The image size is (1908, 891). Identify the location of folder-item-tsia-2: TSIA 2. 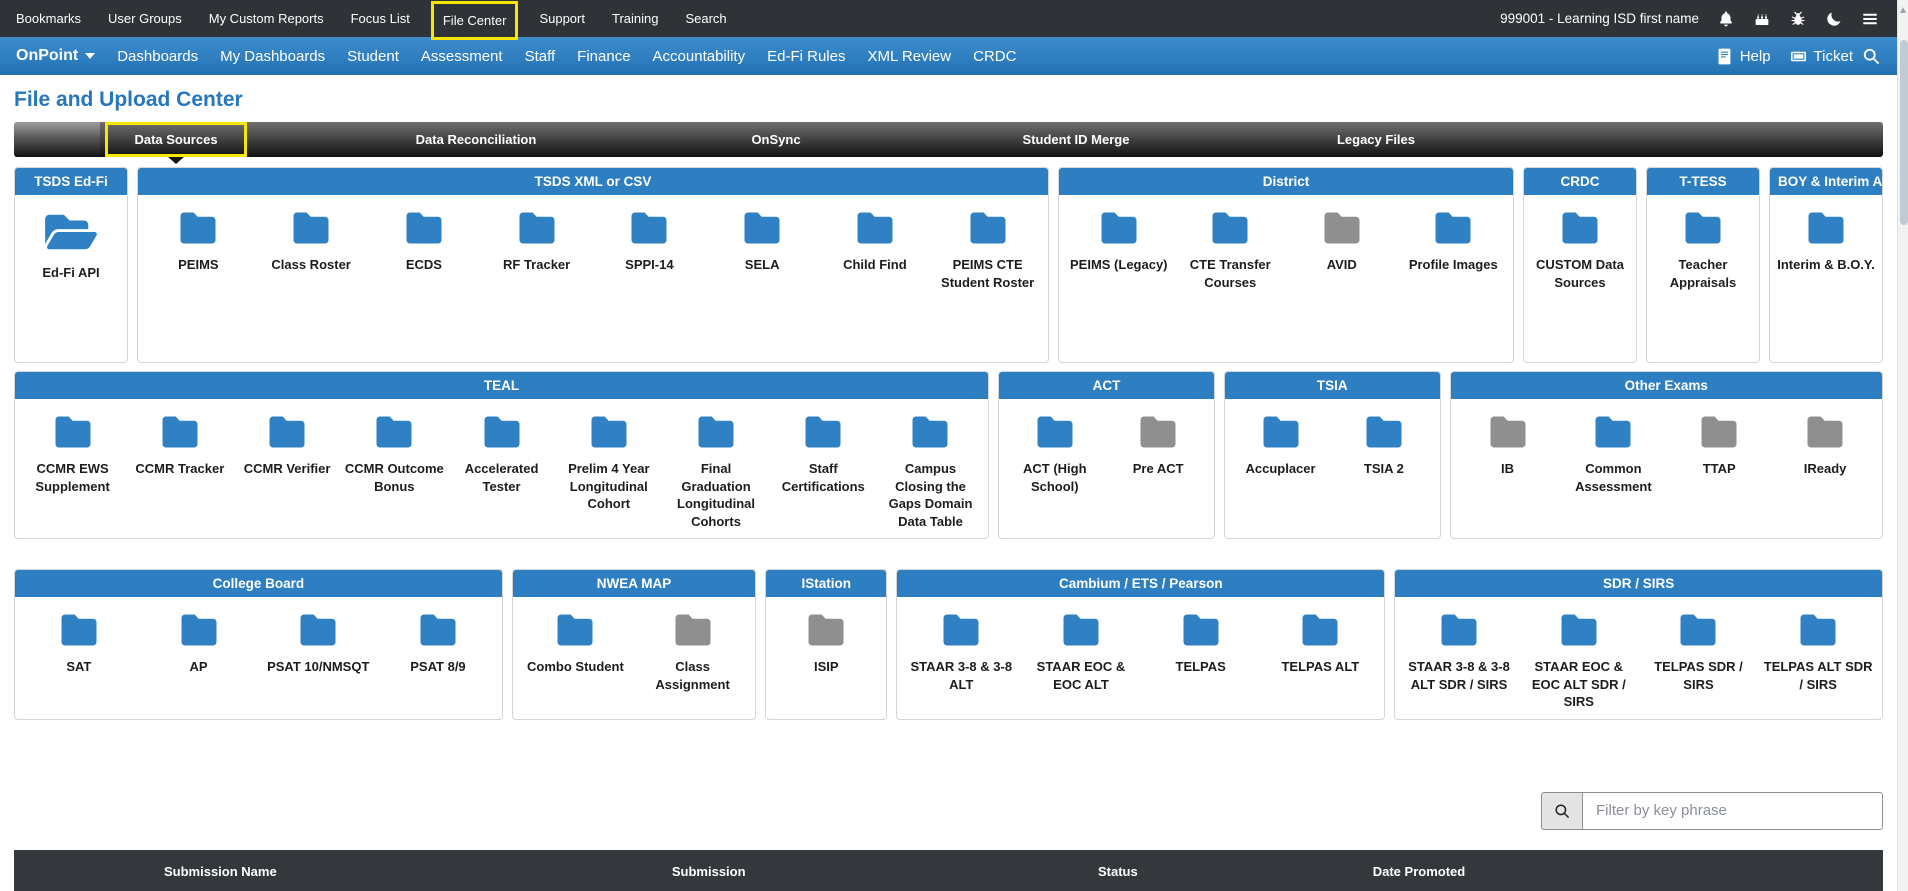
(1383, 445).